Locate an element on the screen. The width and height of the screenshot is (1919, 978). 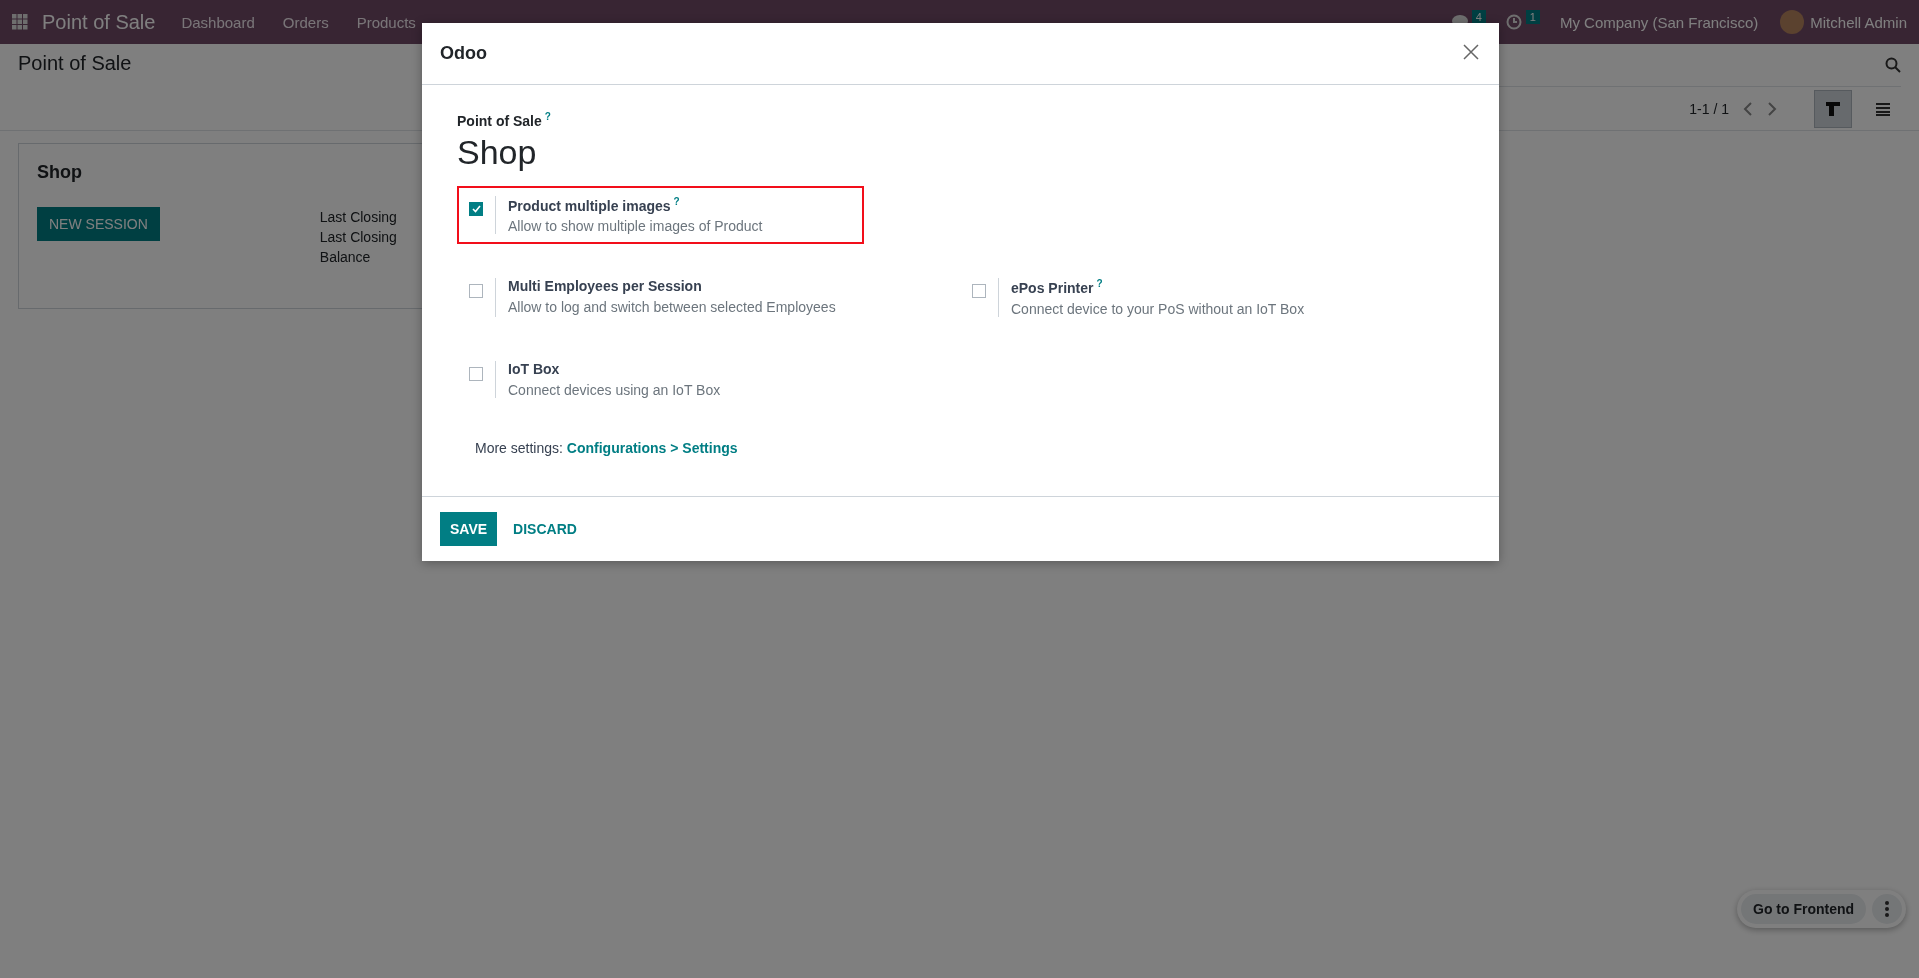
card-label: Balance is located at coordinates (345, 257).